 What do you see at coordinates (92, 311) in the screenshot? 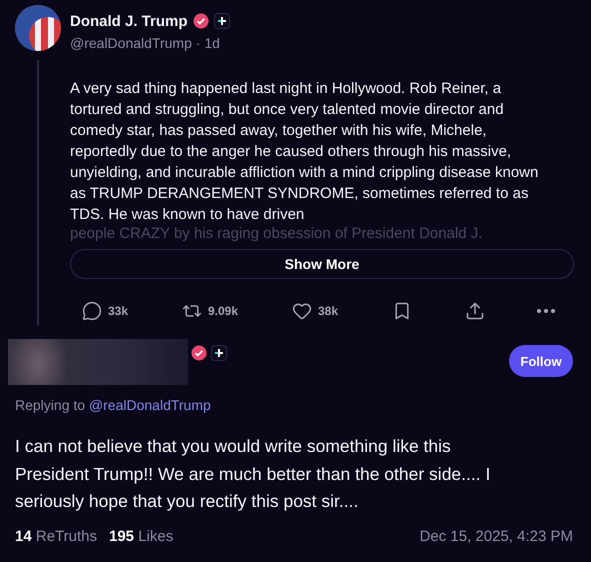
I see `comment-icon` at bounding box center [92, 311].